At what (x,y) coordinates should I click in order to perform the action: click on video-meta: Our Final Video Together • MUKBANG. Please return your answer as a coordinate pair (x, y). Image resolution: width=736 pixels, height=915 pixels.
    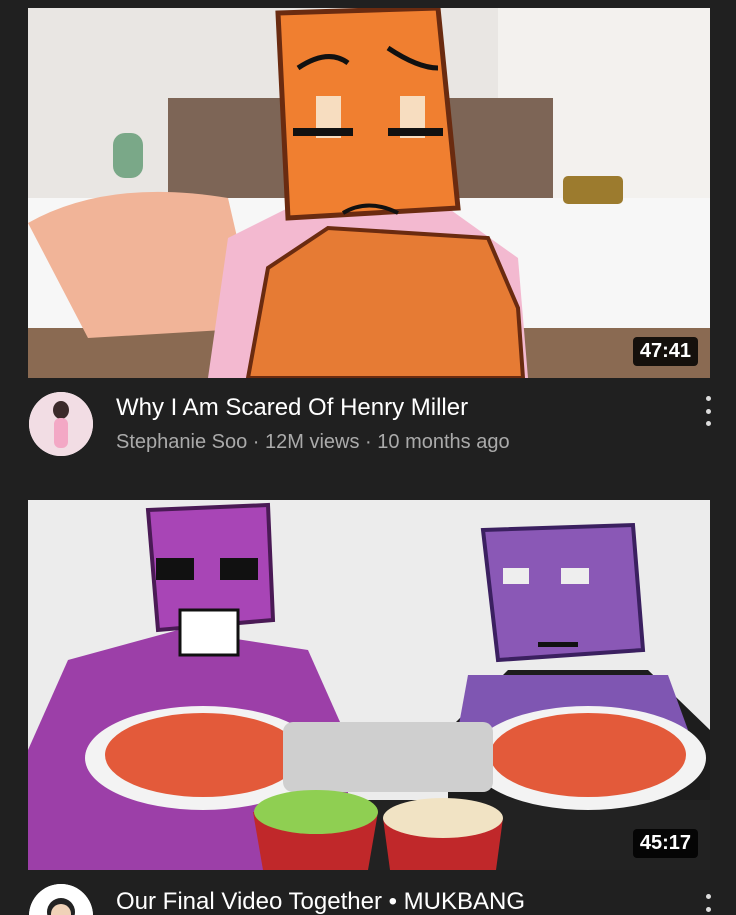
    Looking at the image, I should click on (368, 897).